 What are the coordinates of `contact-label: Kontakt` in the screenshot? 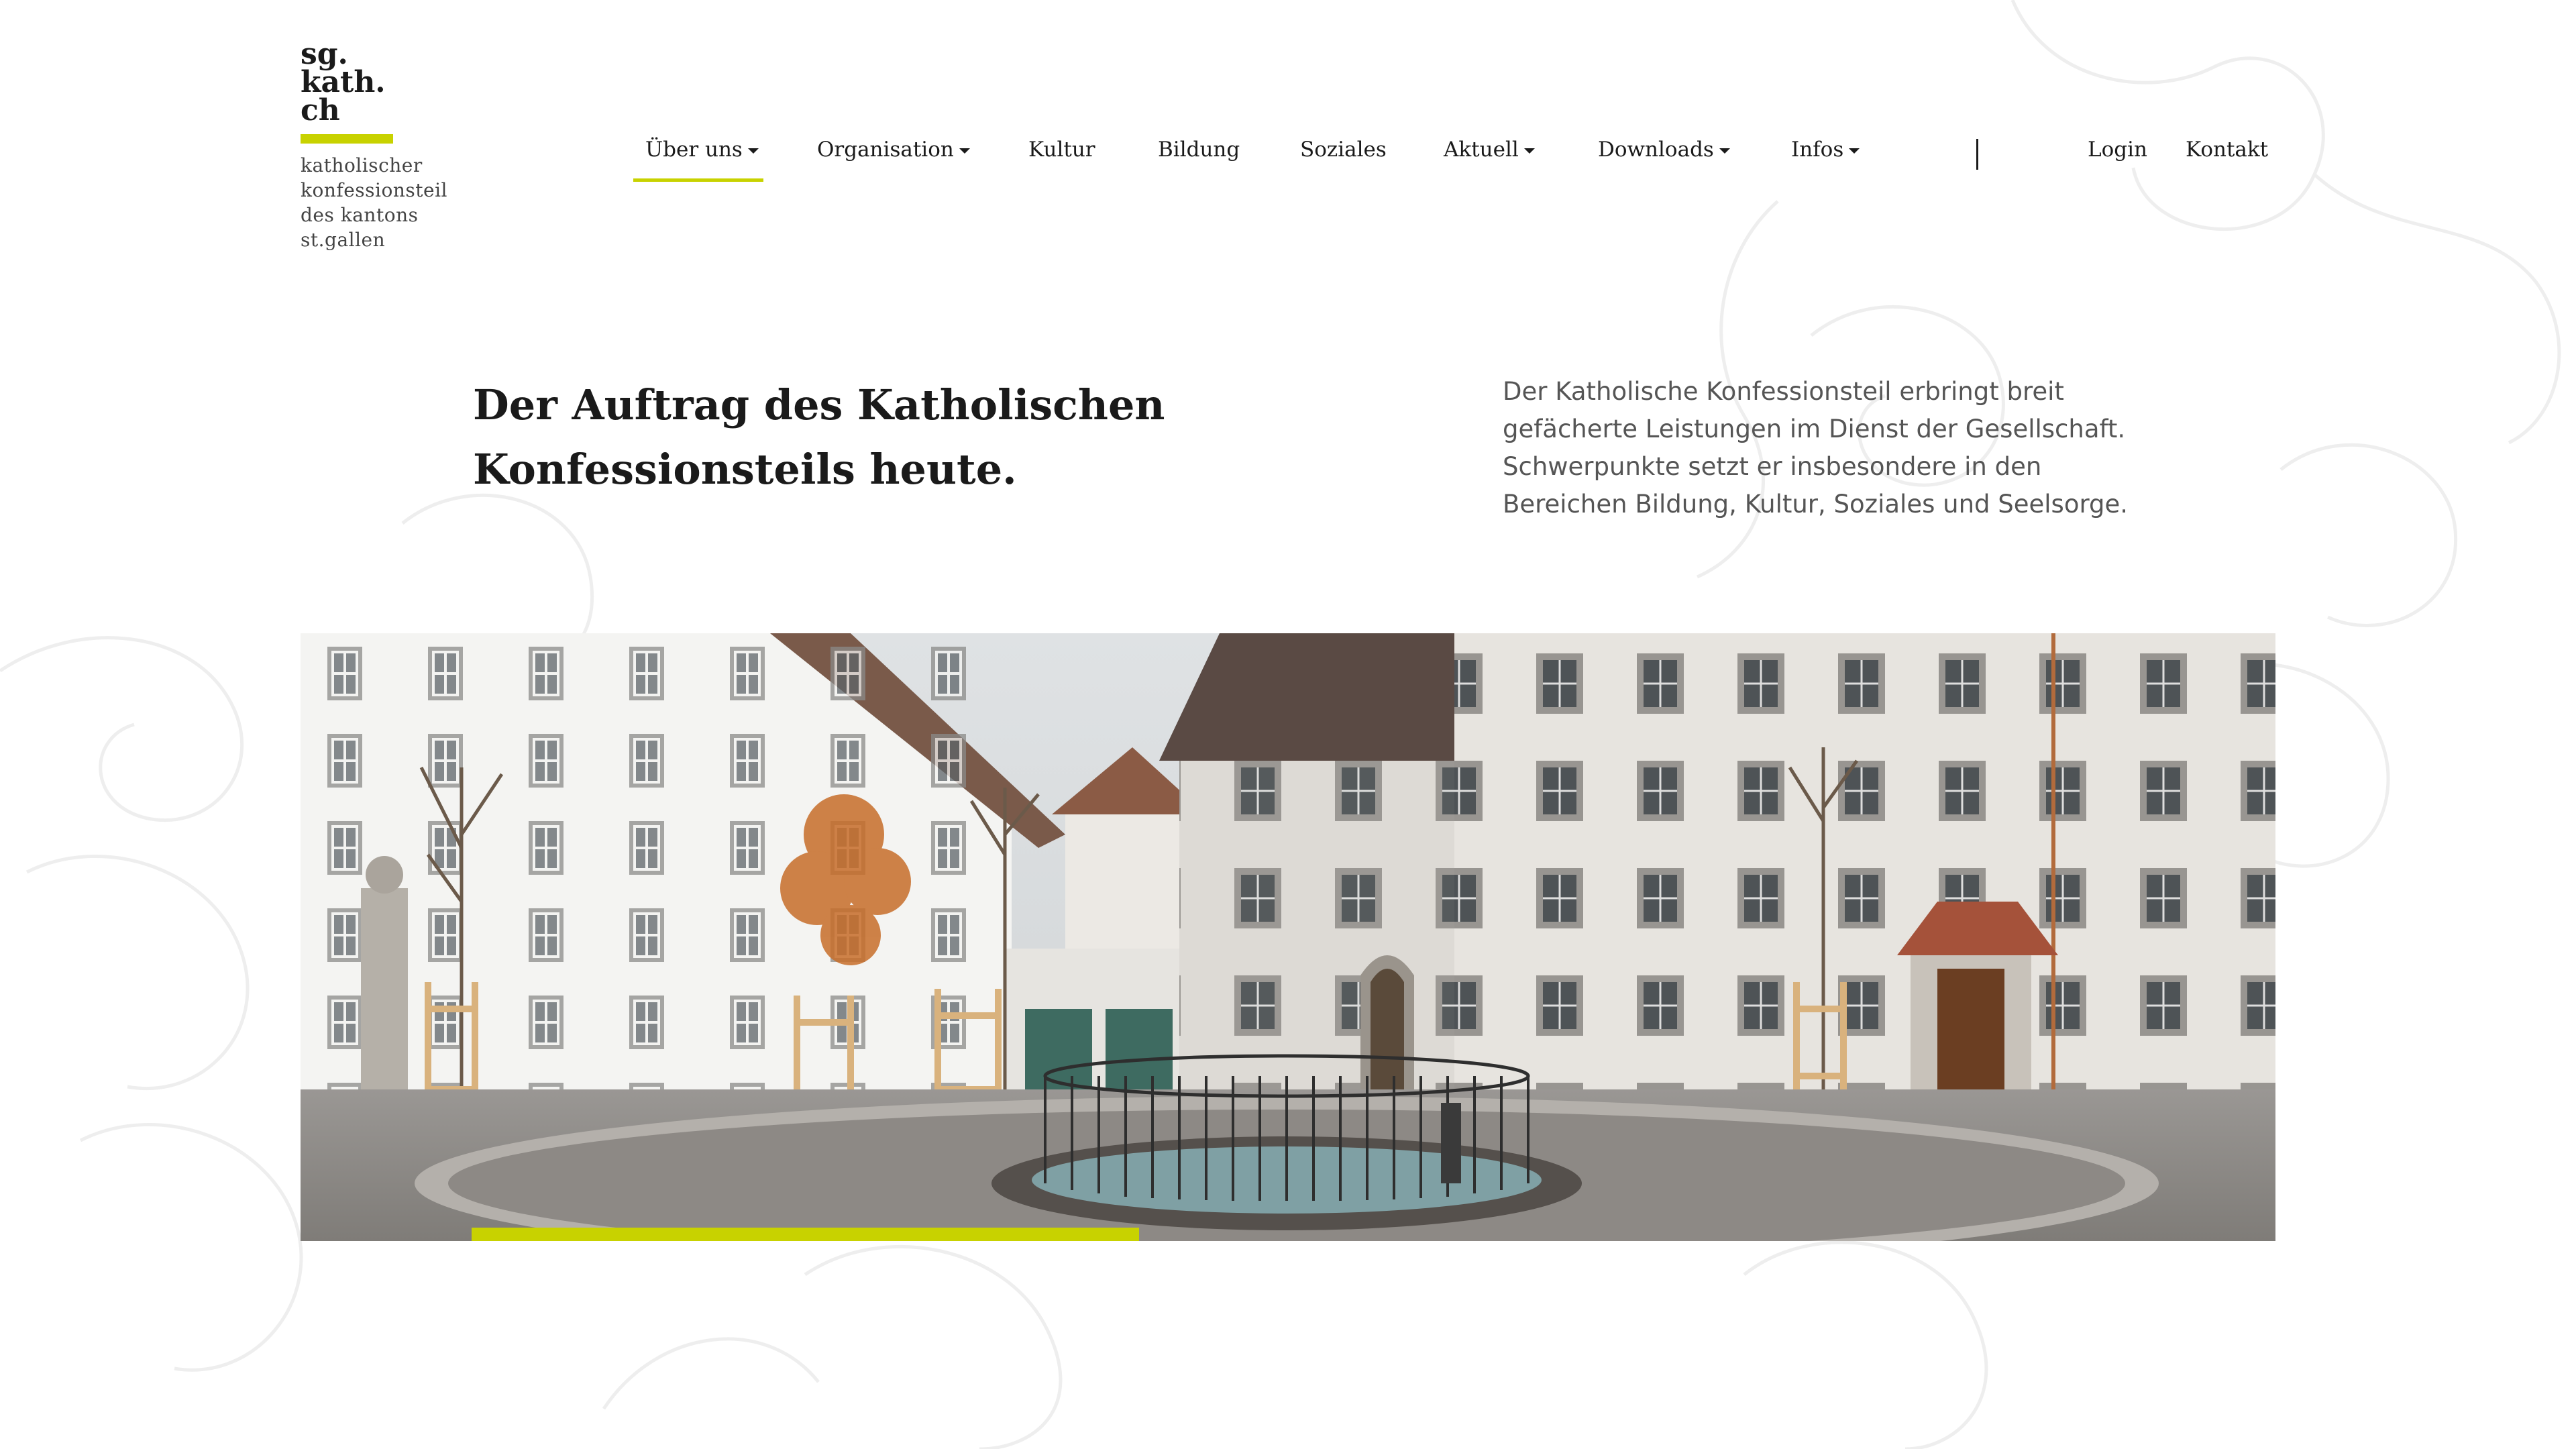 It's located at (2227, 150).